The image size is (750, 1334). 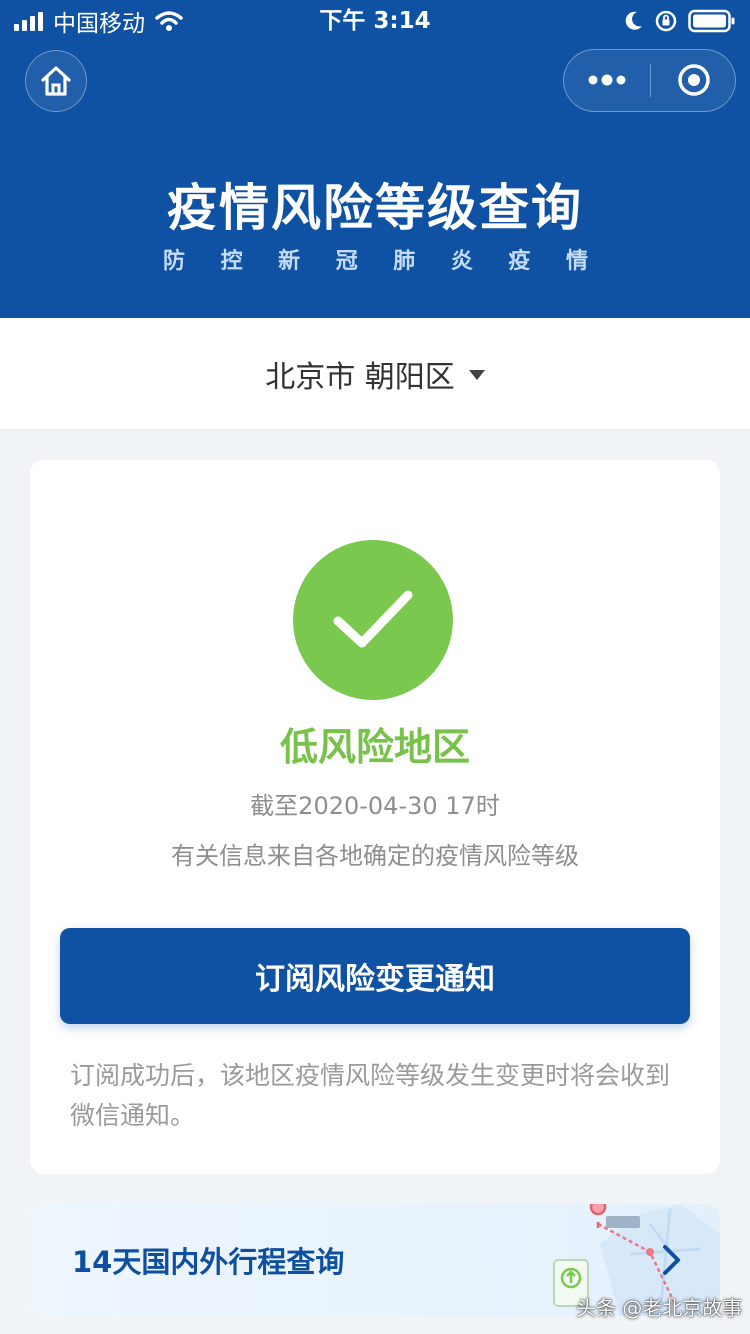 What do you see at coordinates (375, 208) in the screenshot?
I see `page-title: 疫情风险等级查询` at bounding box center [375, 208].